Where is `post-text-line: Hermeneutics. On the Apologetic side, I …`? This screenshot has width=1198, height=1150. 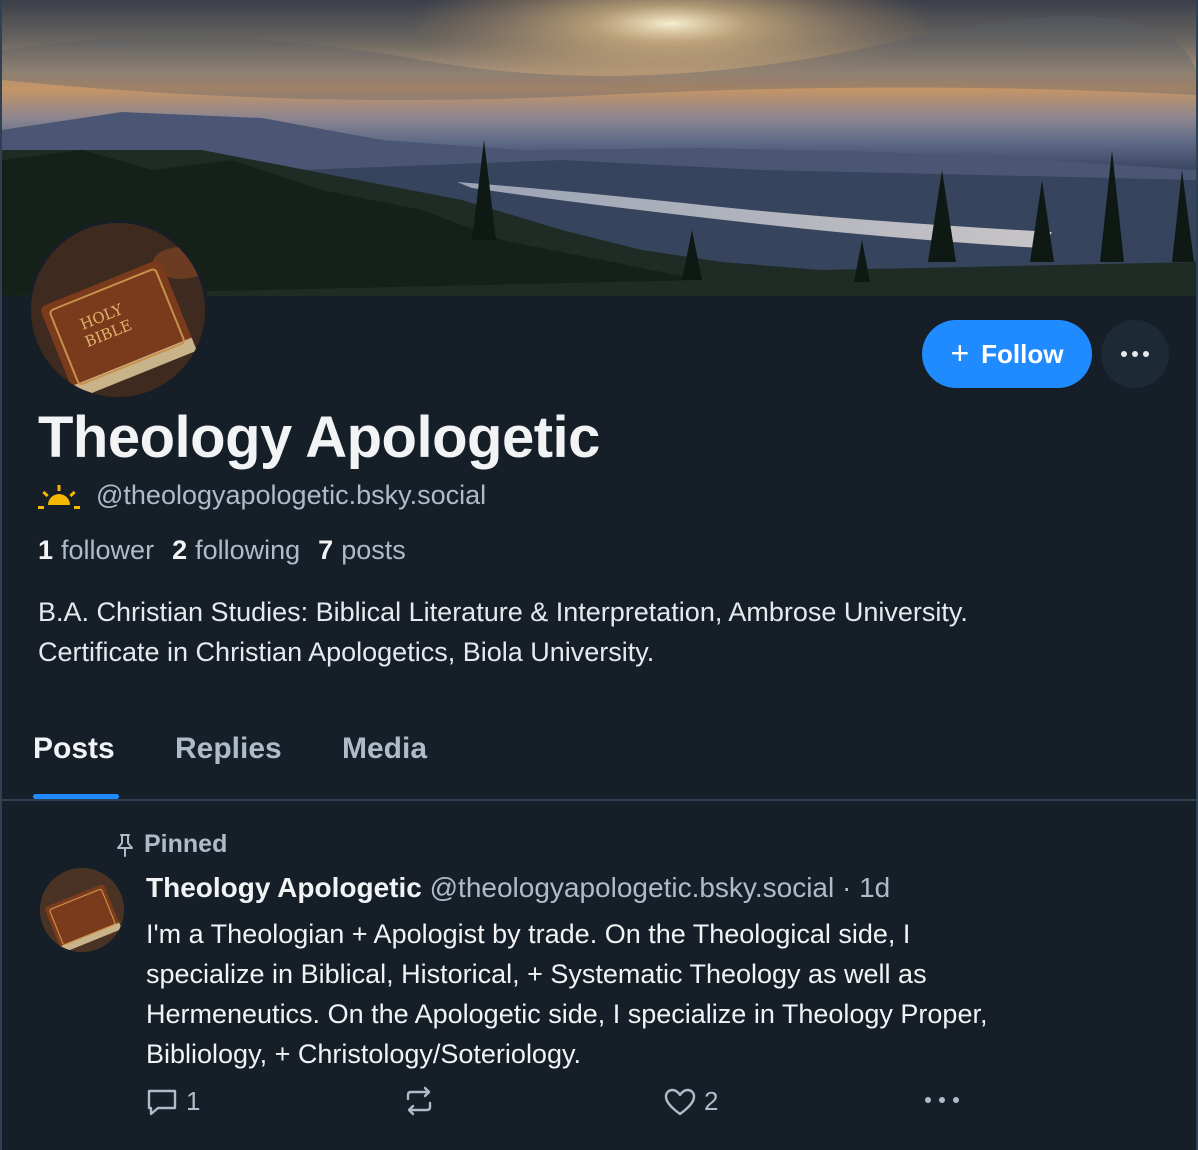 post-text-line: Hermeneutics. On the Apologetic side, I … is located at coordinates (567, 1014).